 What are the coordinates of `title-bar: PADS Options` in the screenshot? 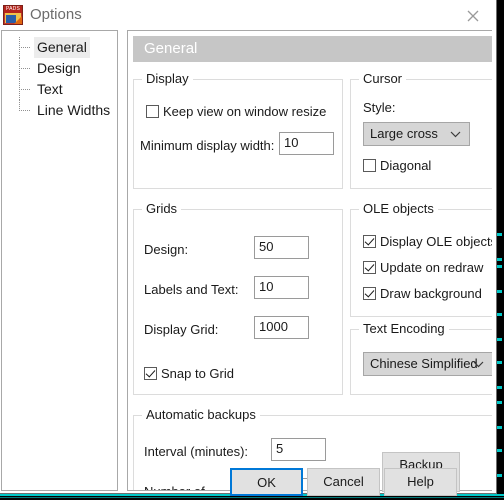 It's located at (248, 15).